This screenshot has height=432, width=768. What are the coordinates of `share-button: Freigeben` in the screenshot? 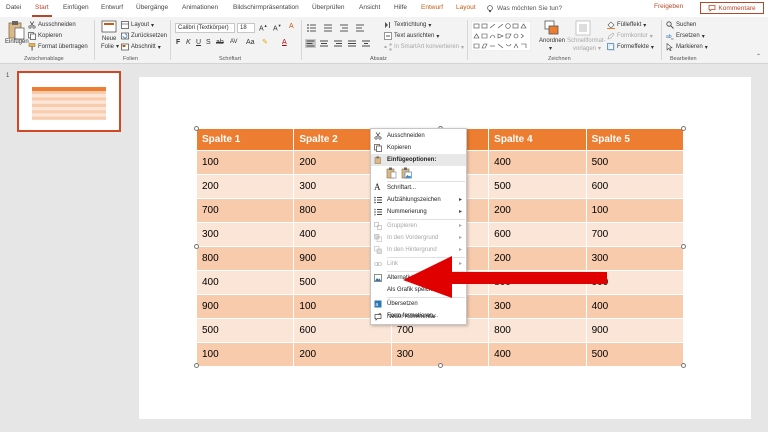 It's located at (668, 6).